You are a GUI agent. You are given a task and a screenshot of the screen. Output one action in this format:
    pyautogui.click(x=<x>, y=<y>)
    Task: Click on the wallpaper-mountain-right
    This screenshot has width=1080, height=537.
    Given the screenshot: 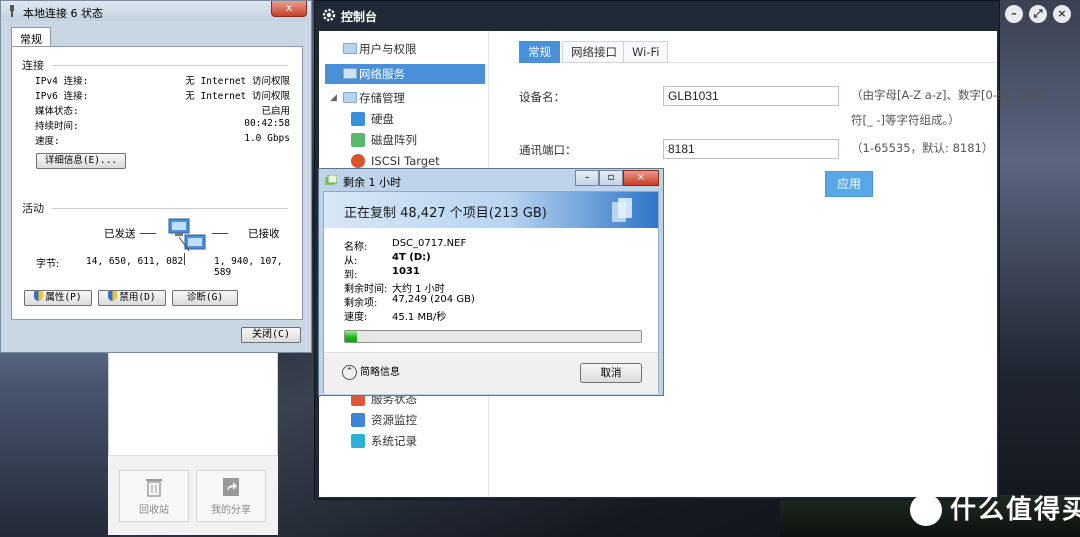 What is the action you would take?
    pyautogui.click(x=1040, y=268)
    